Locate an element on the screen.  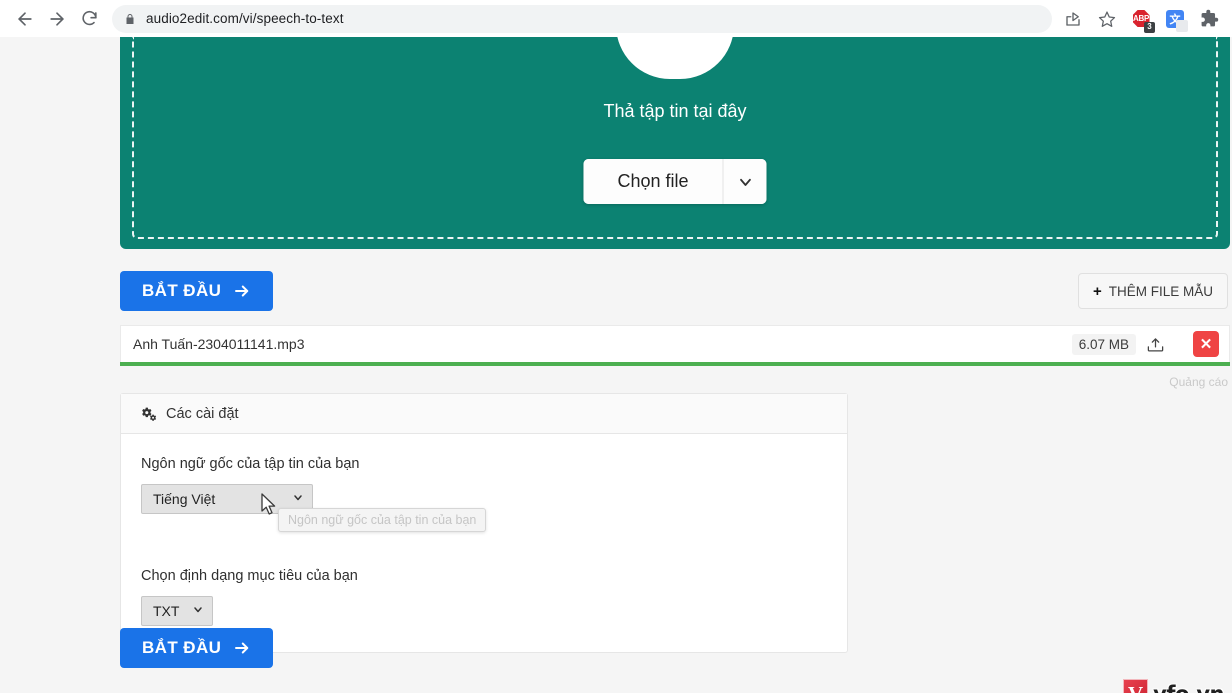
adblock-plus-icon: ABP 3 is located at coordinates (1141, 19).